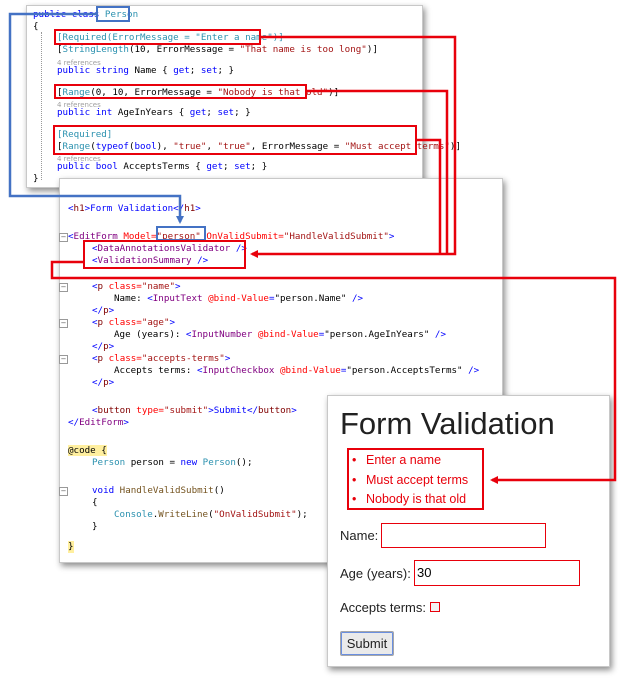  I want to click on p-name-open: <p class="name">, so click(136, 286).